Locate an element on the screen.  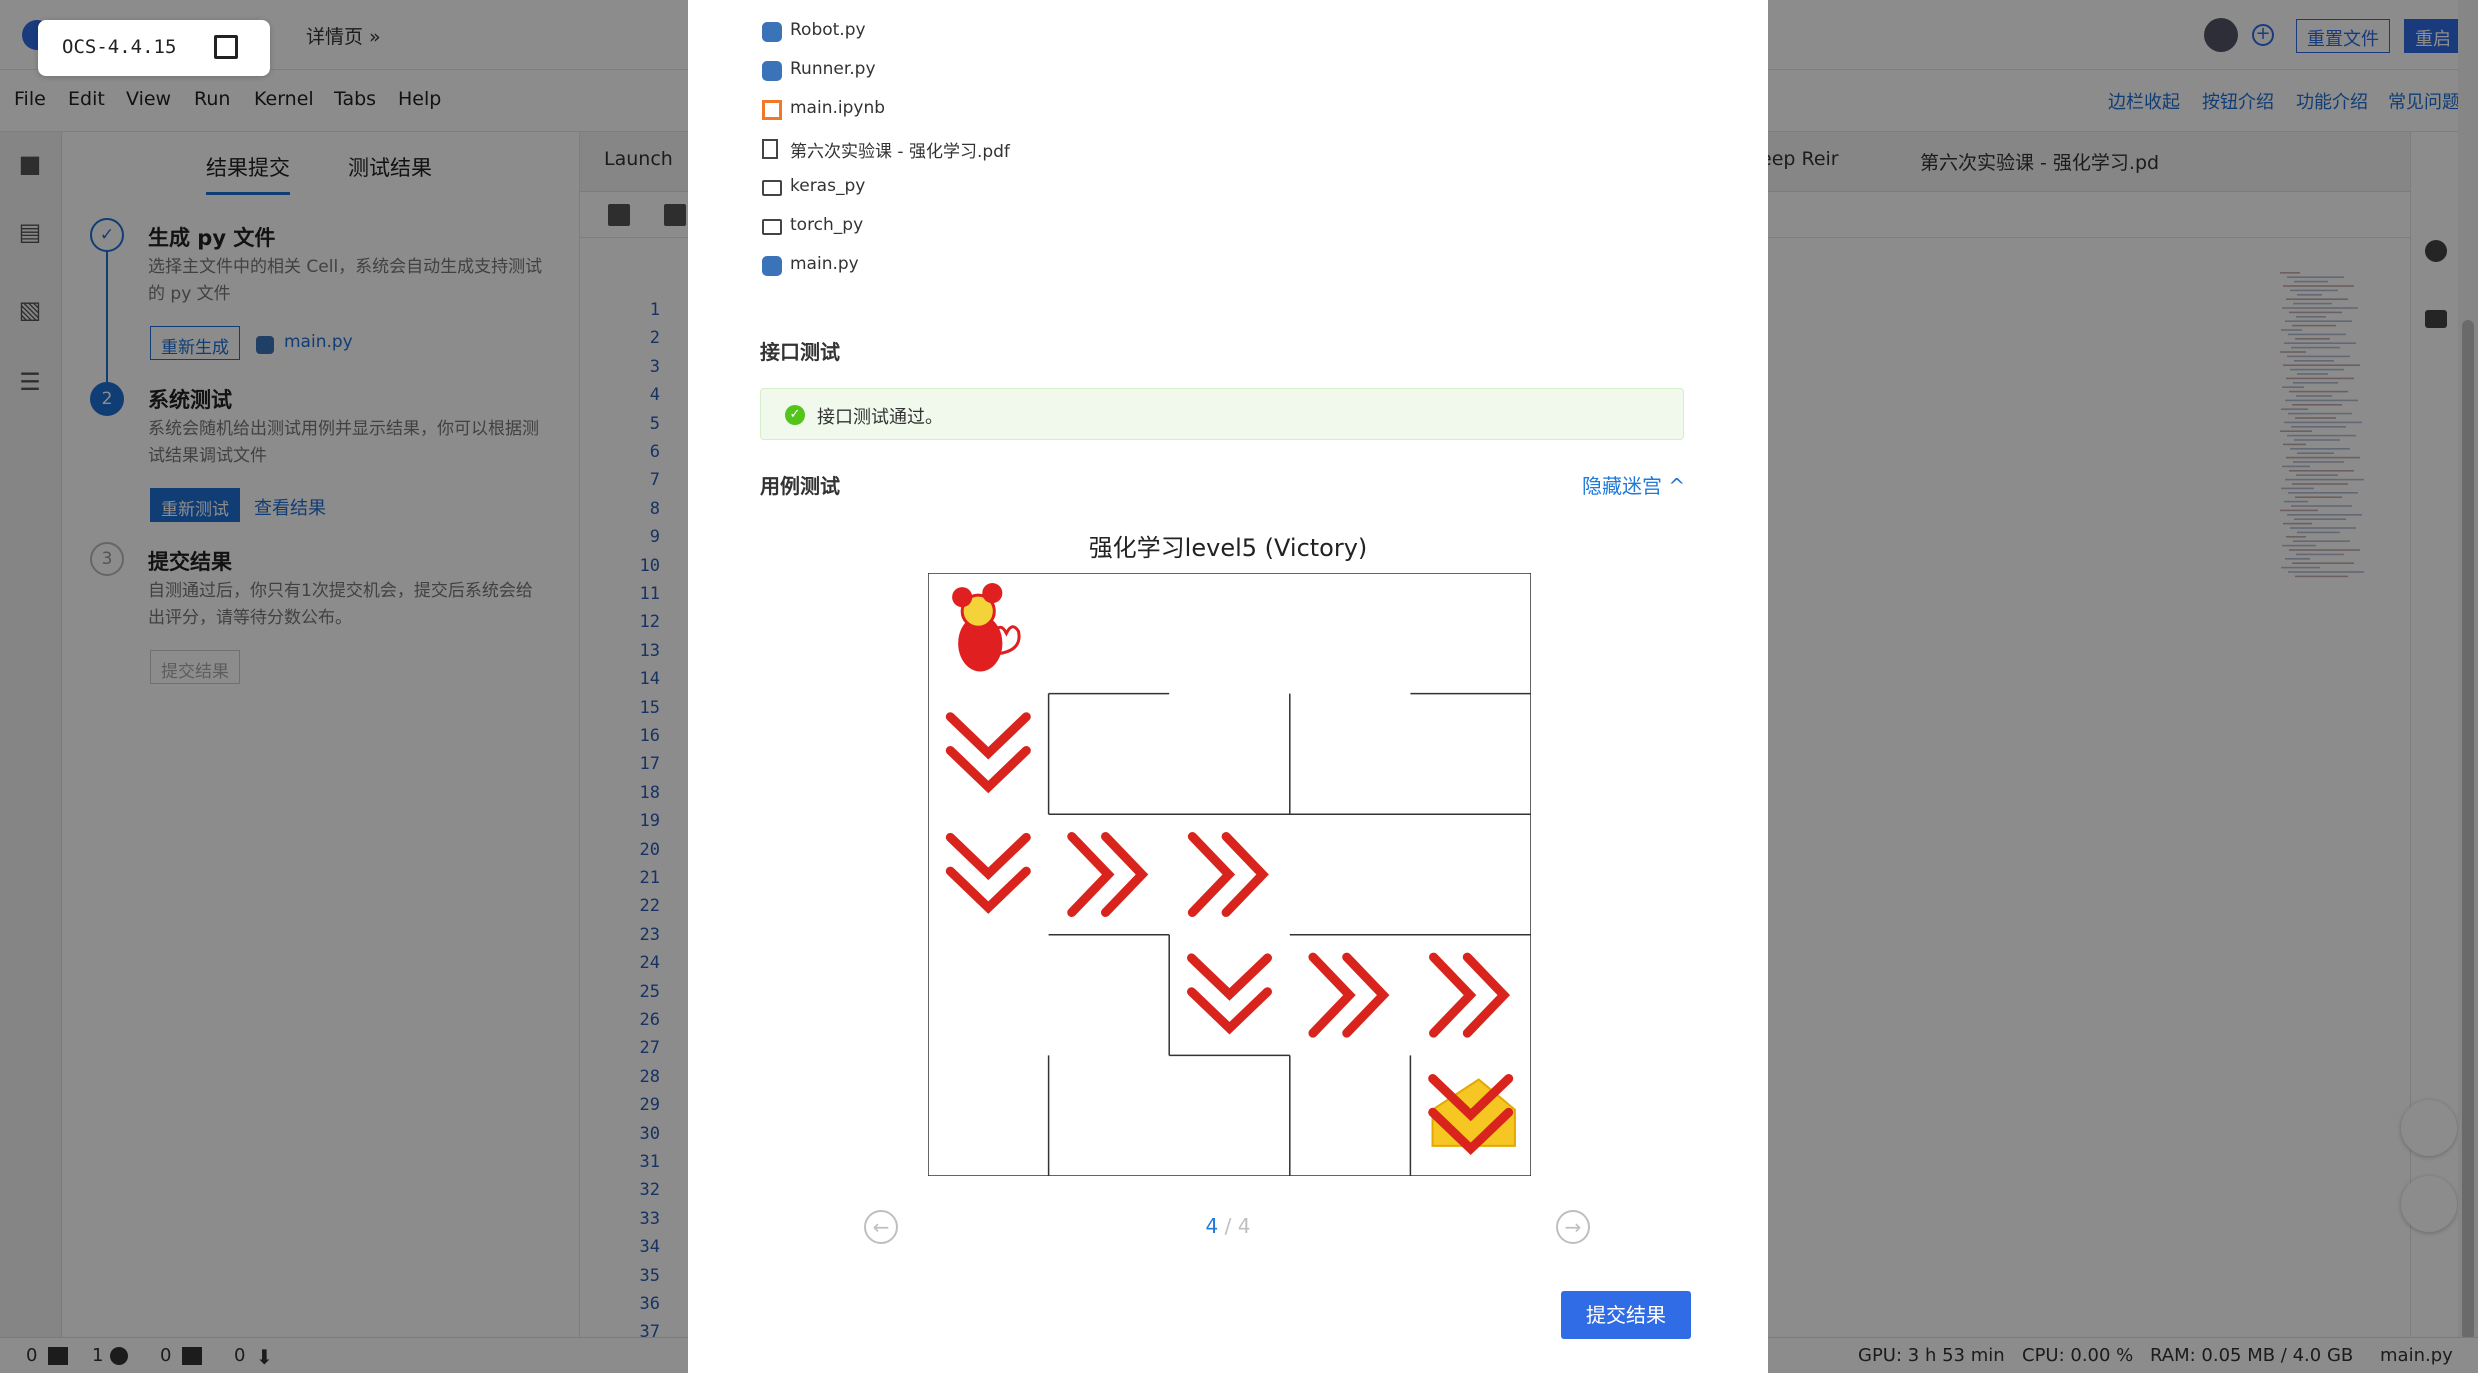
file-name: torch_py is located at coordinates (827, 225).